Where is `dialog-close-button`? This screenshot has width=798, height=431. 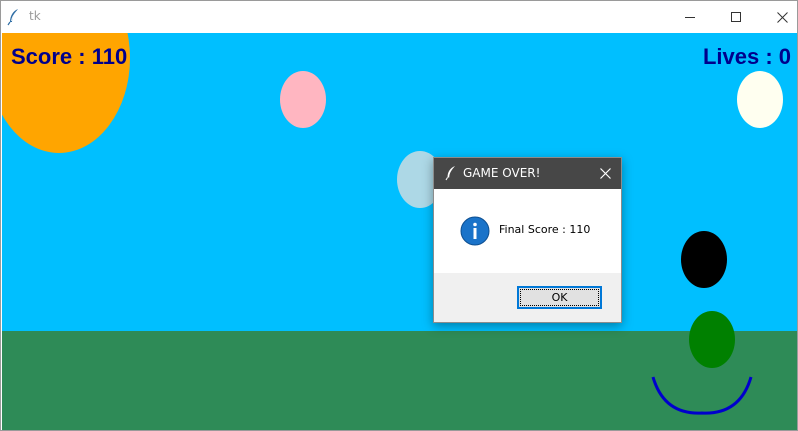 dialog-close-button is located at coordinates (605, 173).